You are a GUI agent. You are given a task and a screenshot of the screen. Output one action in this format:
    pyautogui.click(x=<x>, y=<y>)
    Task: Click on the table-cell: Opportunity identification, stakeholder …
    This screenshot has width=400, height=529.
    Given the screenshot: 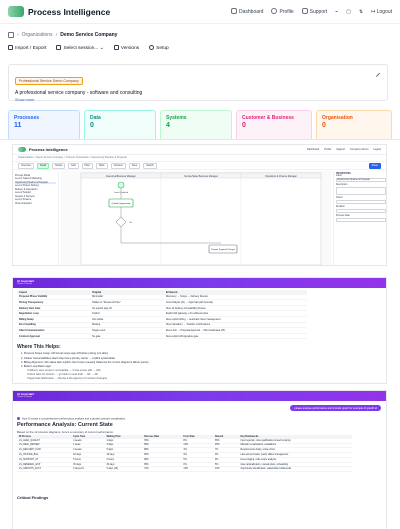 What is the action you would take?
    pyautogui.click(x=295, y=469)
    